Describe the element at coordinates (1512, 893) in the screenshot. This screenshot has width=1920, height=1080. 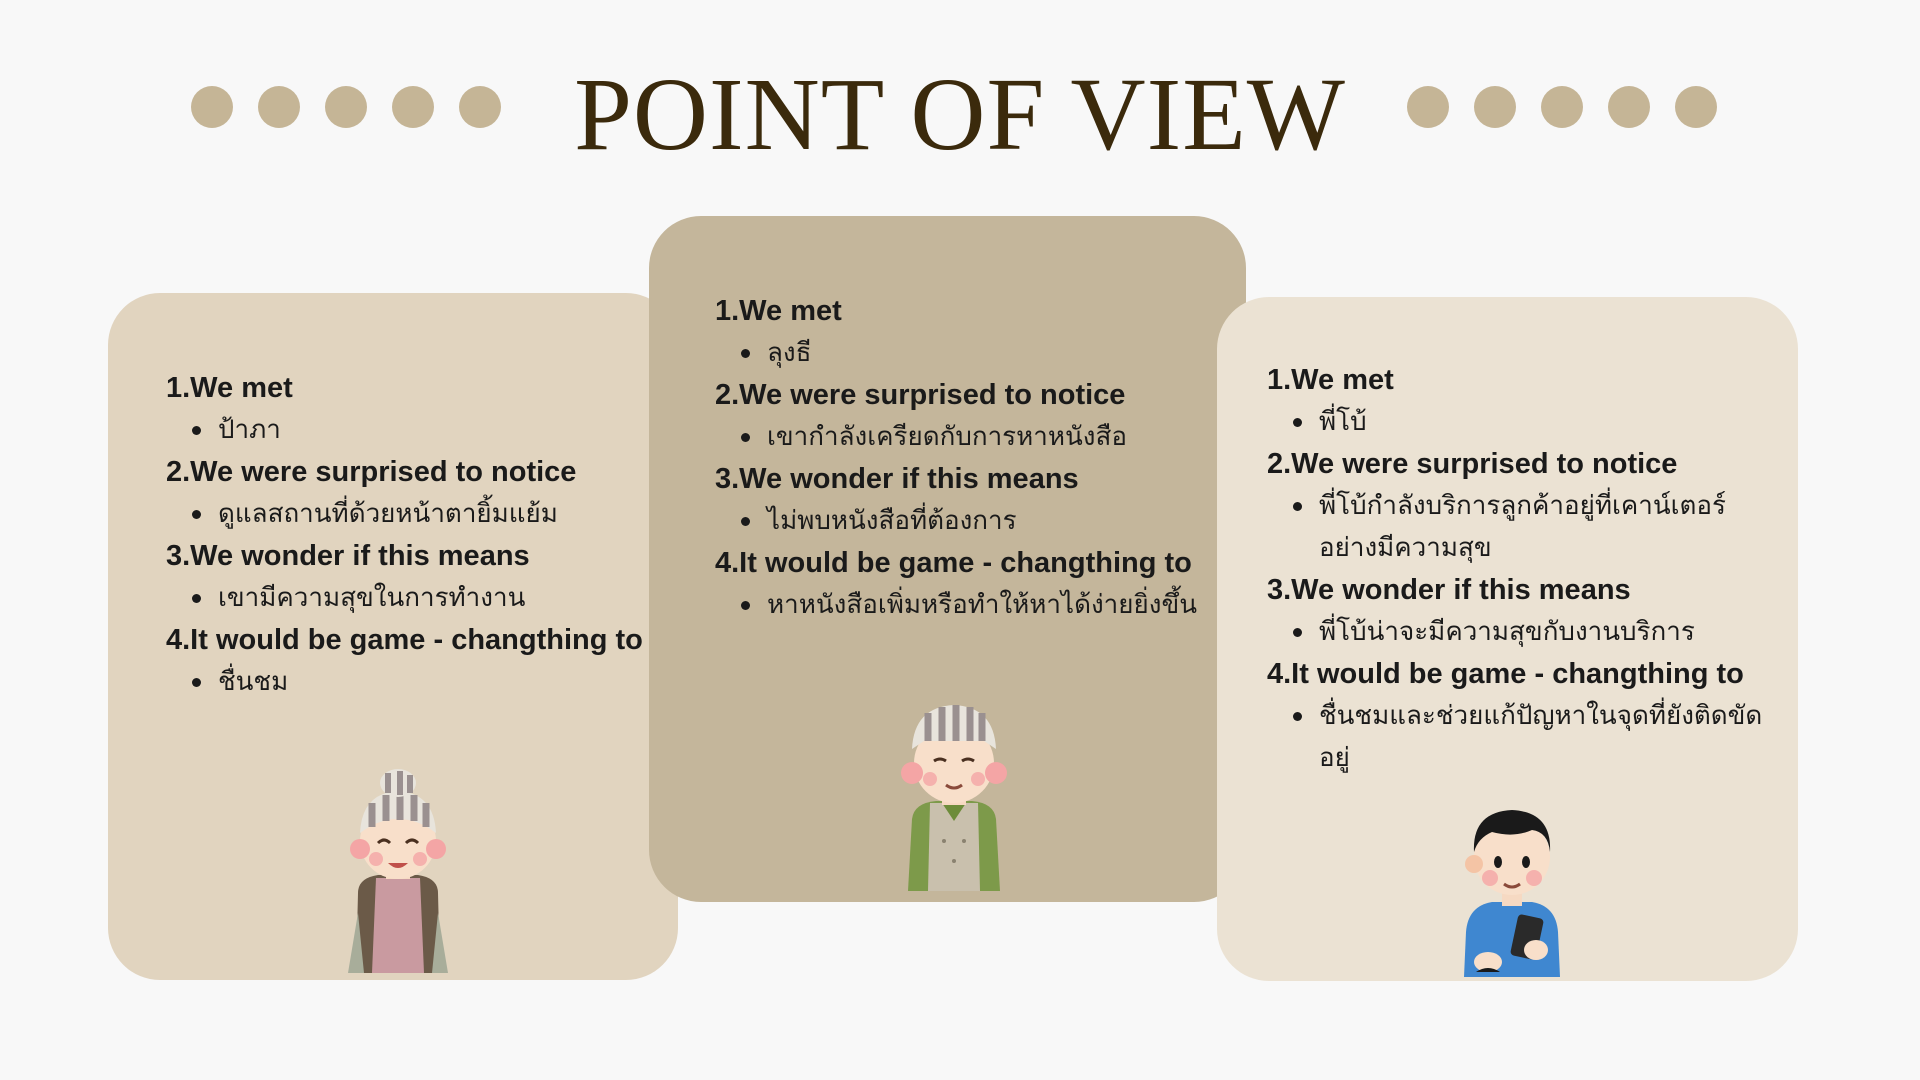
I see `young-man-with-phone-icon` at that location.